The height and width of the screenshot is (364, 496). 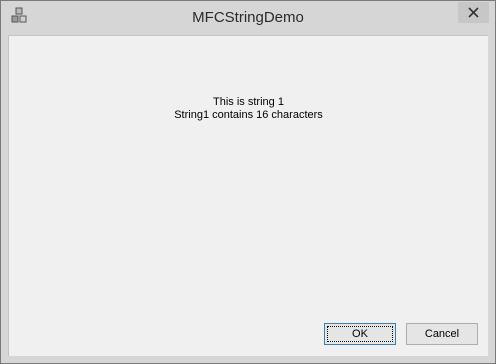 I want to click on focus-rectangle, so click(x=360, y=334).